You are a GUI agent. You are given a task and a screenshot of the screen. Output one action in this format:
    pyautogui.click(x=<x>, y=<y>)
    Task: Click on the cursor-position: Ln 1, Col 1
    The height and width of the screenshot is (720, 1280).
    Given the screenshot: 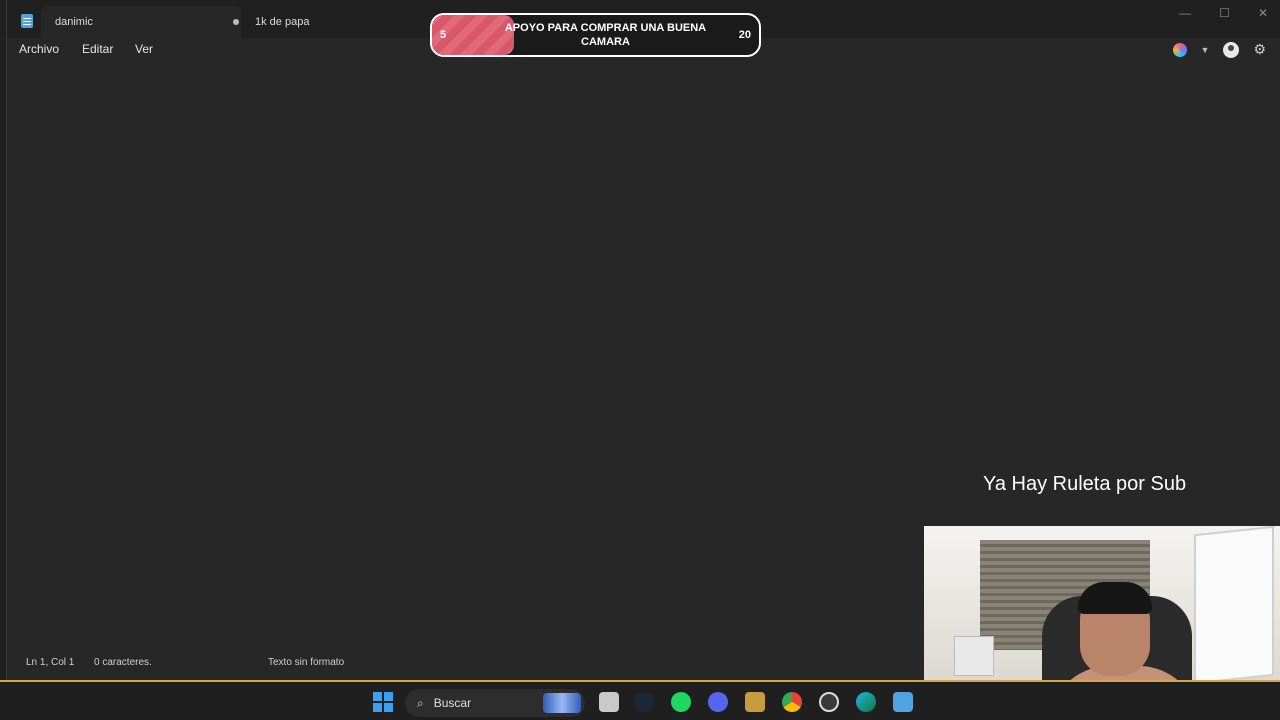 What is the action you would take?
    pyautogui.click(x=50, y=662)
    